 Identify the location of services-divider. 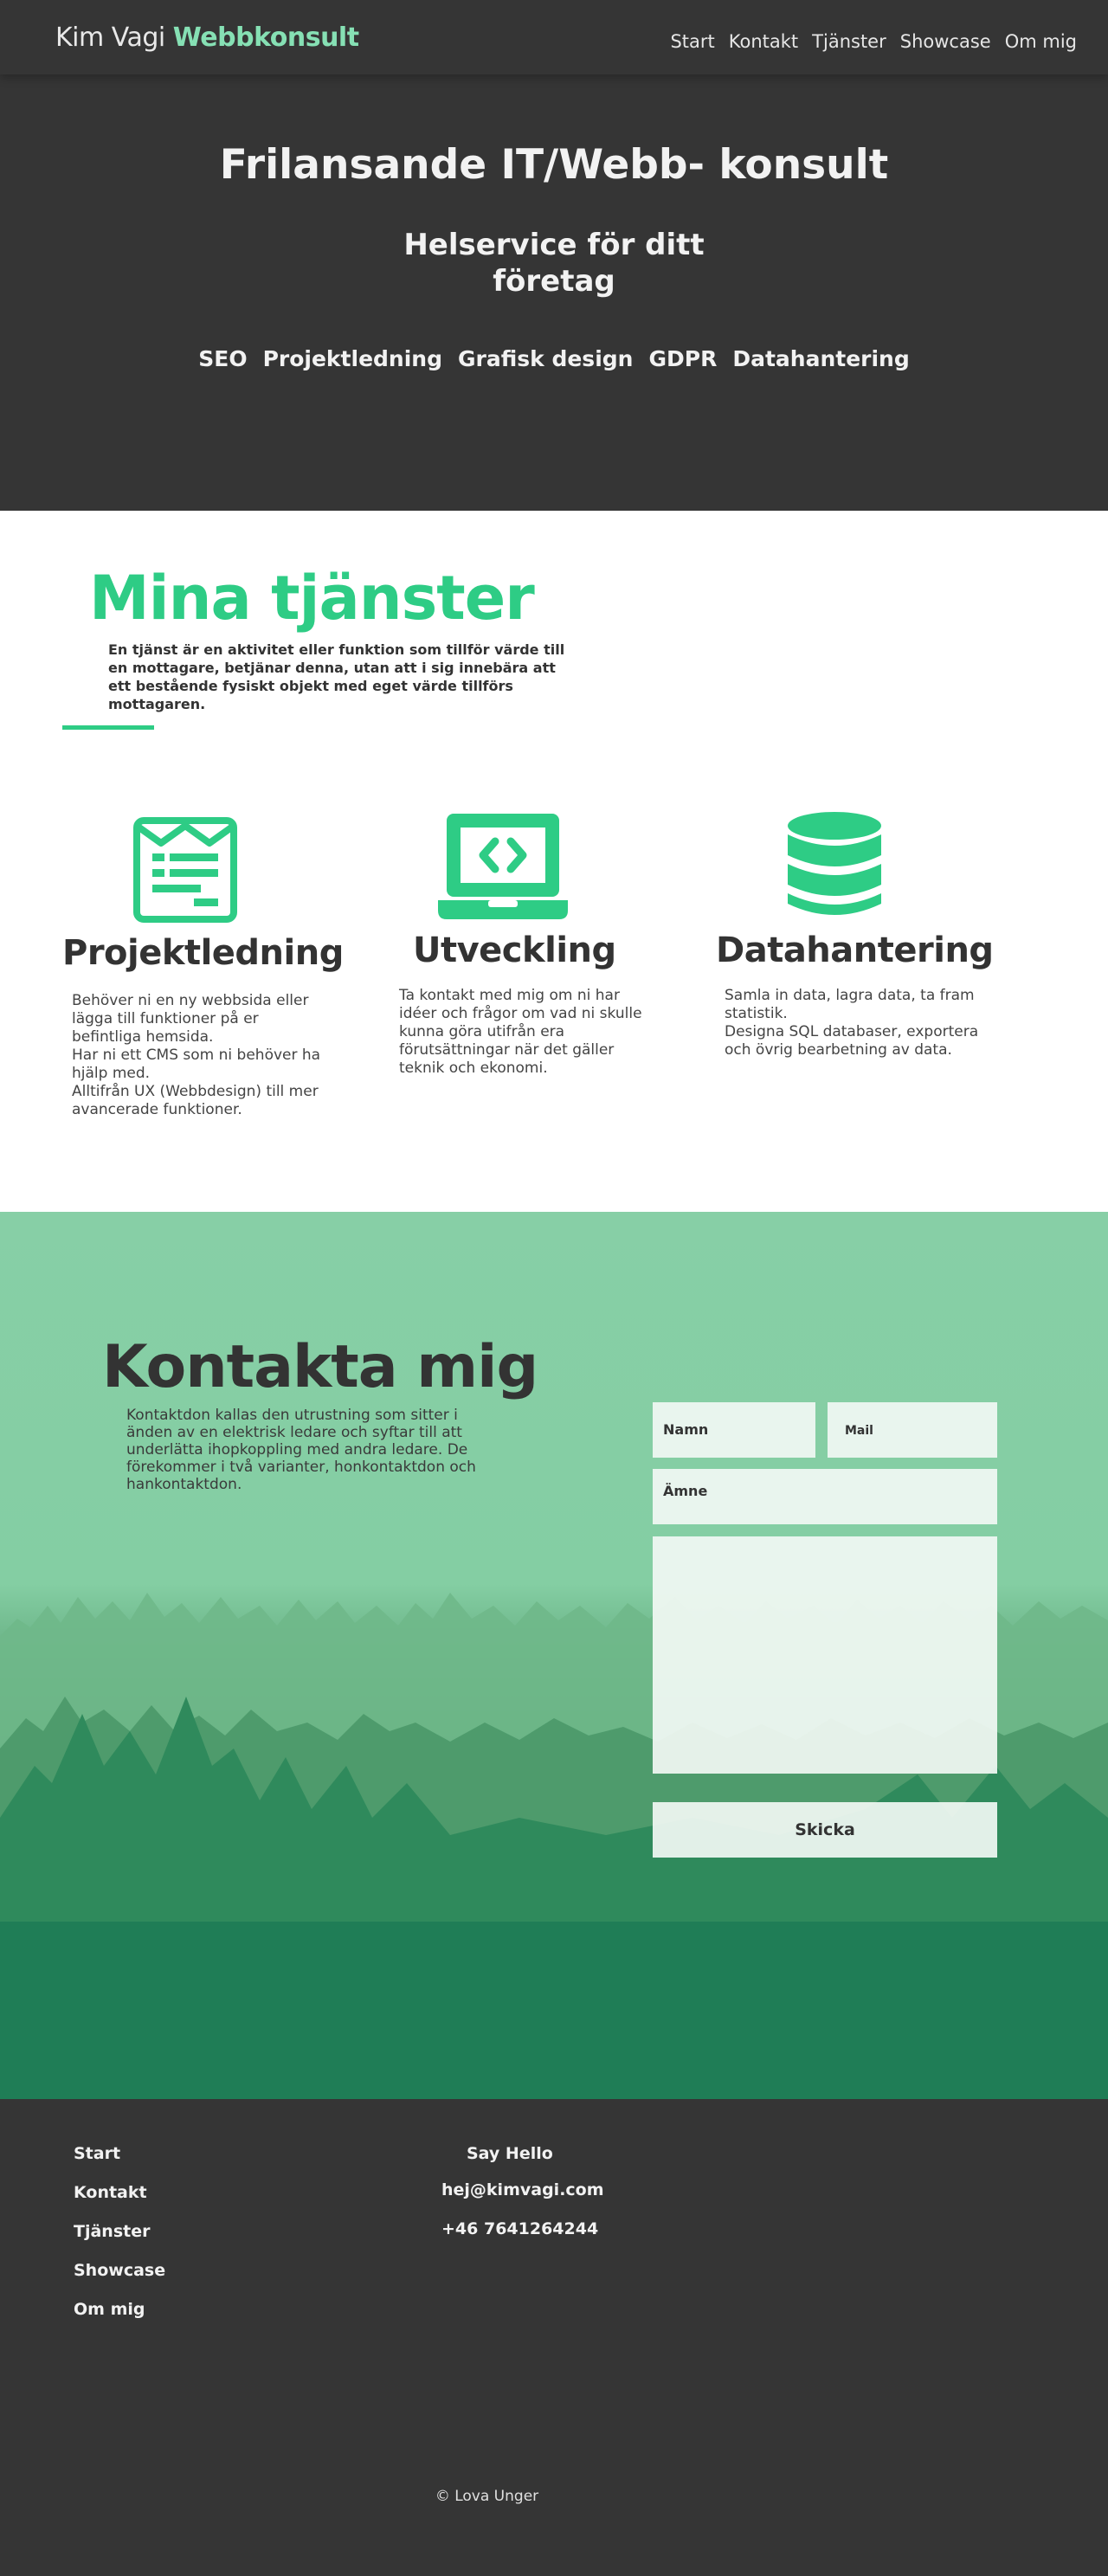
(108, 727).